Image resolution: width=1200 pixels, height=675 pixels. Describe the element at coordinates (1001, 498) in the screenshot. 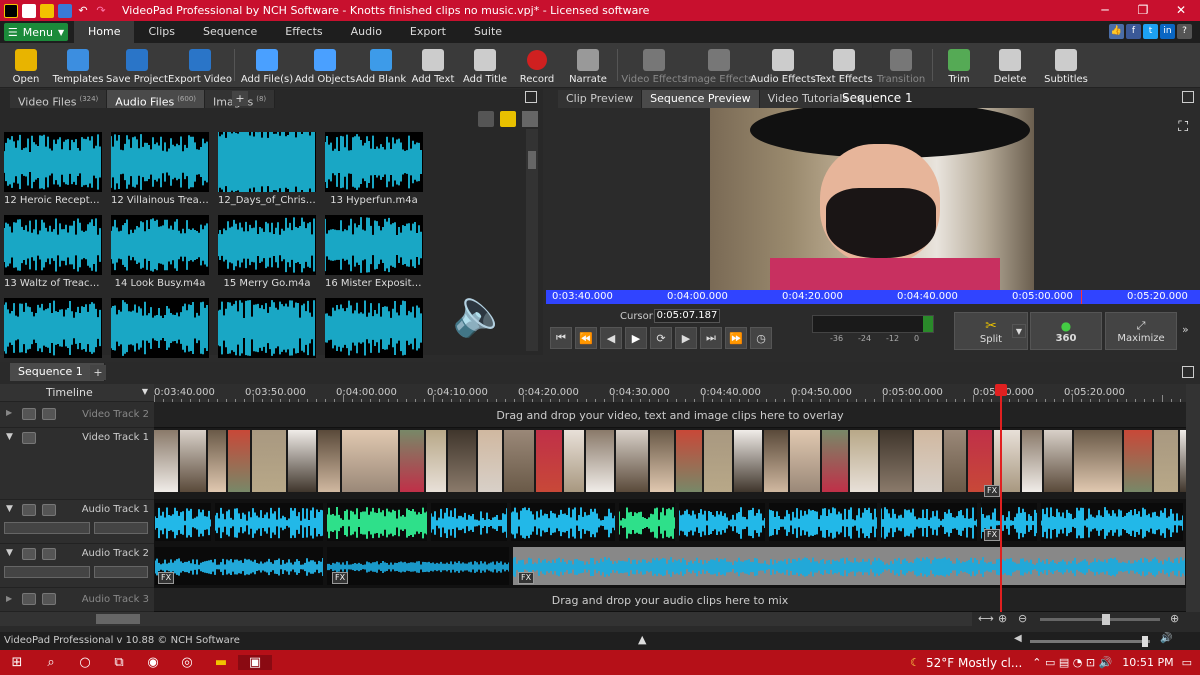

I see `timeline-playhead` at that location.